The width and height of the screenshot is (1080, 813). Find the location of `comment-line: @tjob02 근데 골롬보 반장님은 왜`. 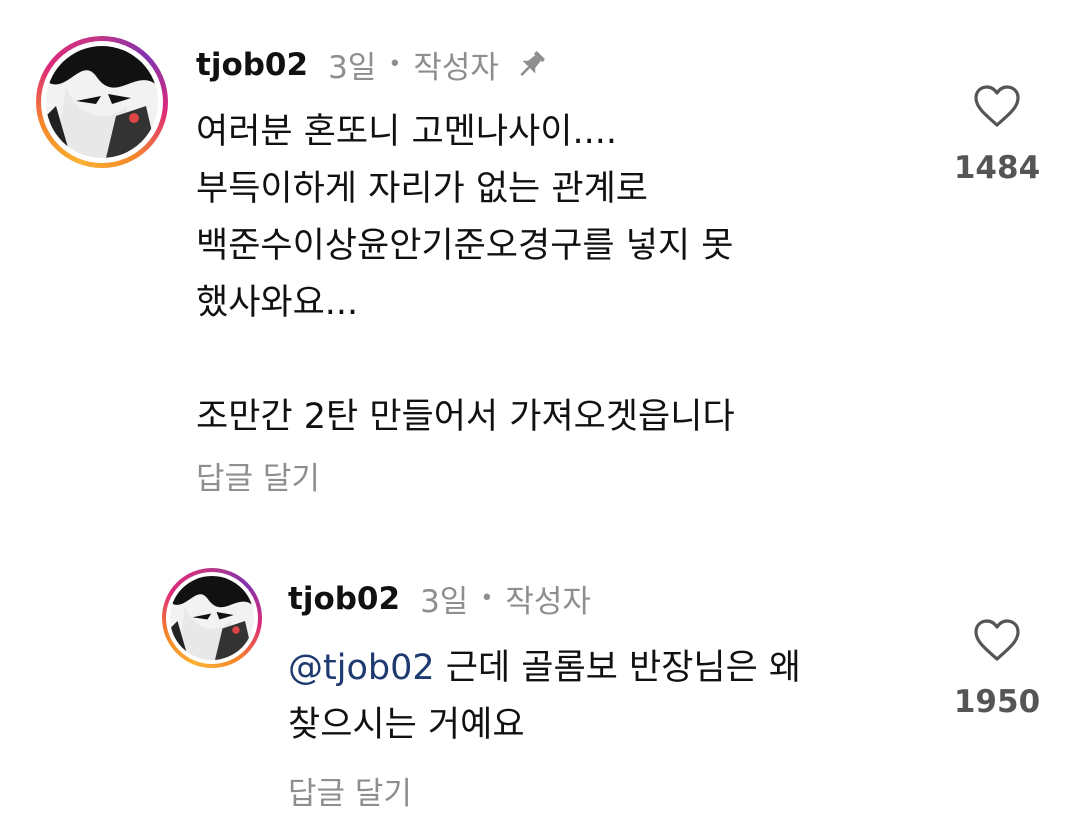

comment-line: @tjob02 근데 골롬보 반장님은 왜 is located at coordinates (544, 668).